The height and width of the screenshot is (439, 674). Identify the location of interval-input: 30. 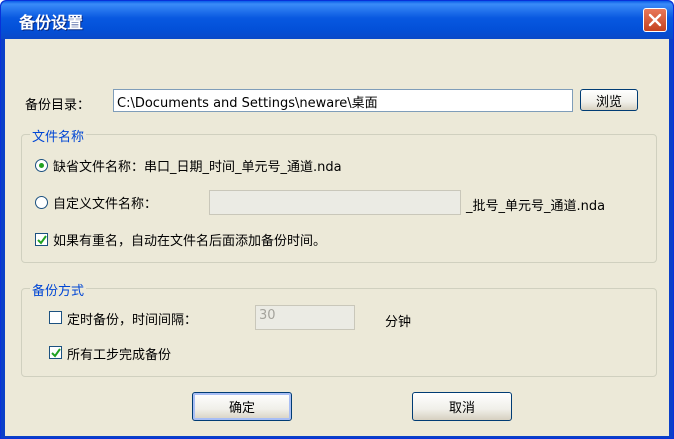
(305, 317).